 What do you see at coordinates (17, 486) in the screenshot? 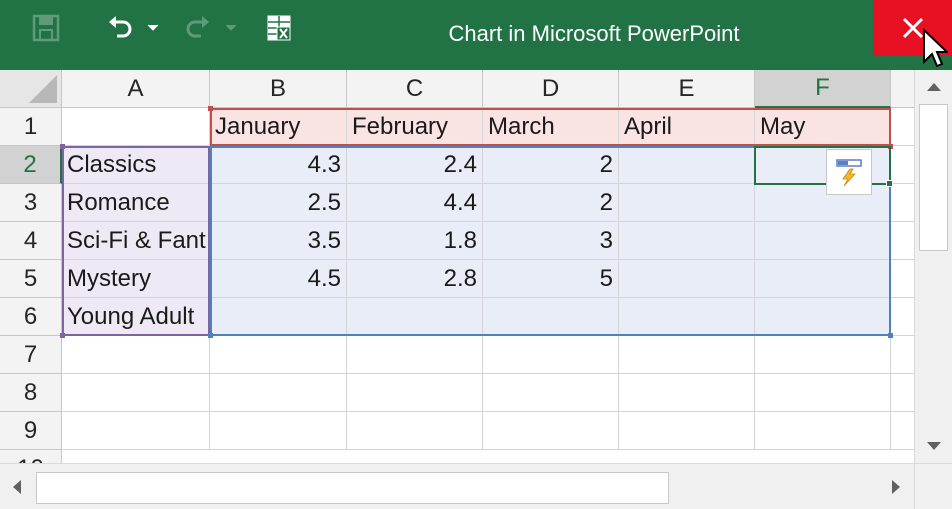
I see `scroll-left-button` at bounding box center [17, 486].